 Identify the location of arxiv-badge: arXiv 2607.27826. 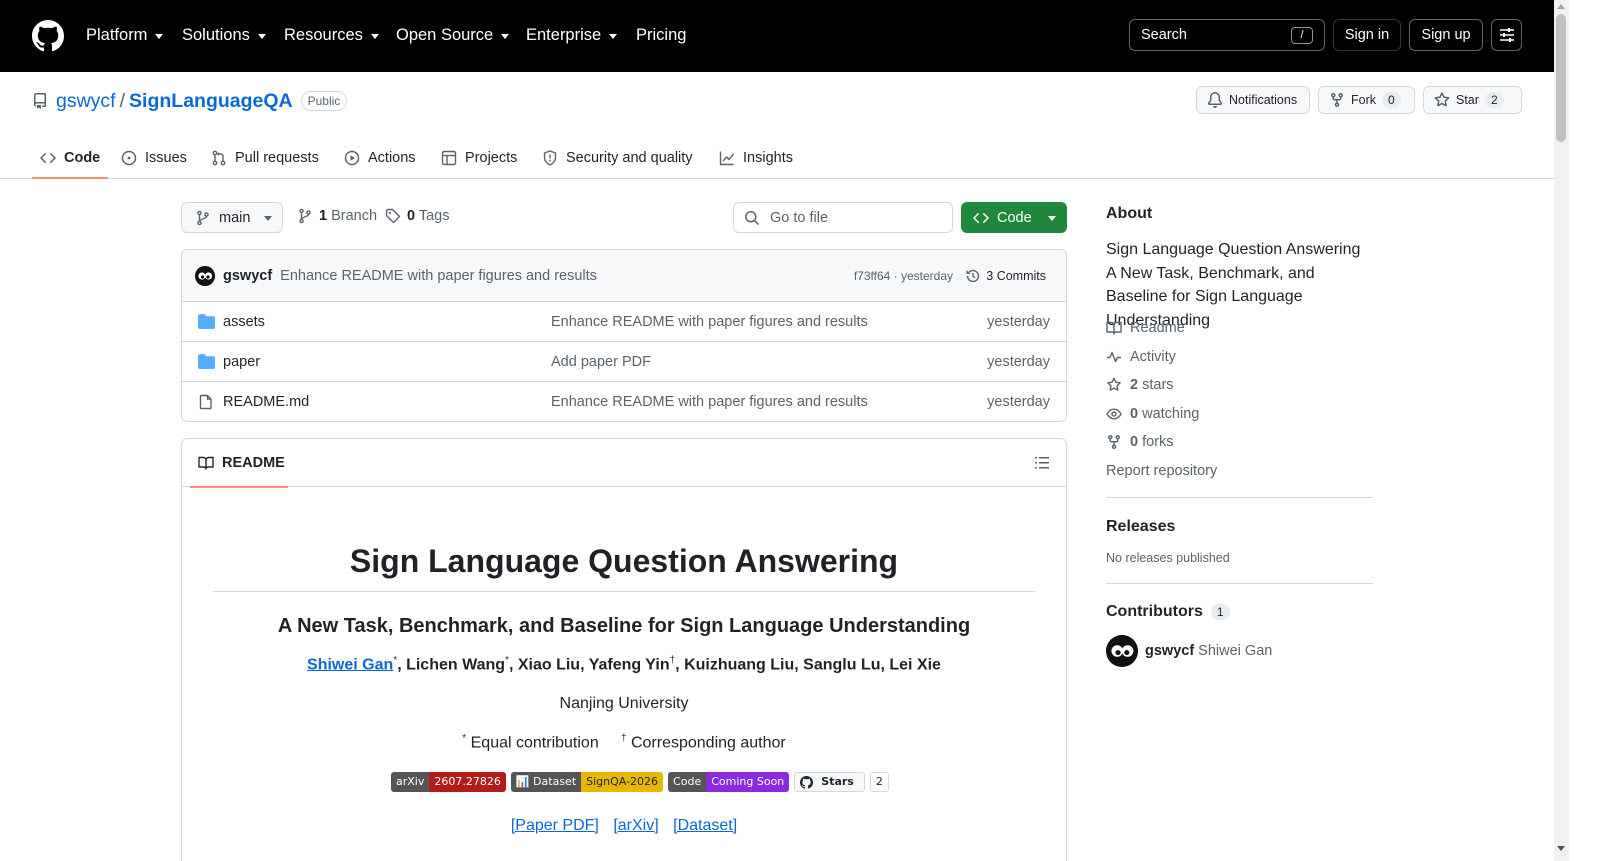
(448, 782).